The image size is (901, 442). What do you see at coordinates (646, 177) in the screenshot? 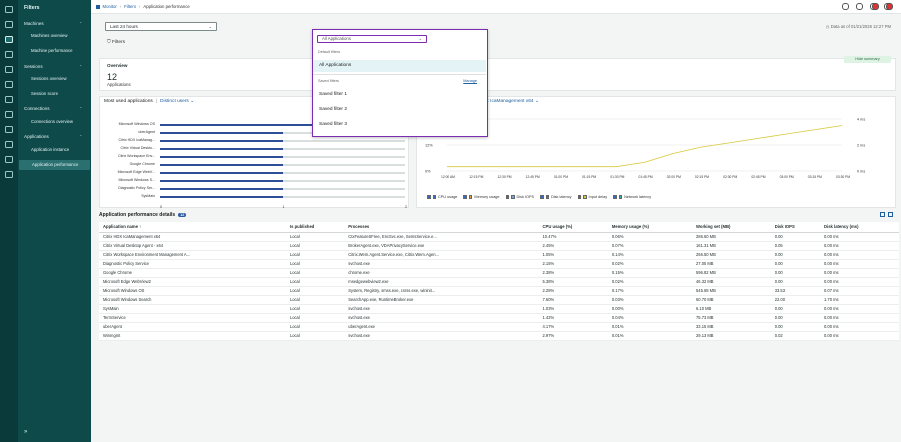
I see `x-tick: 01:45 PM` at bounding box center [646, 177].